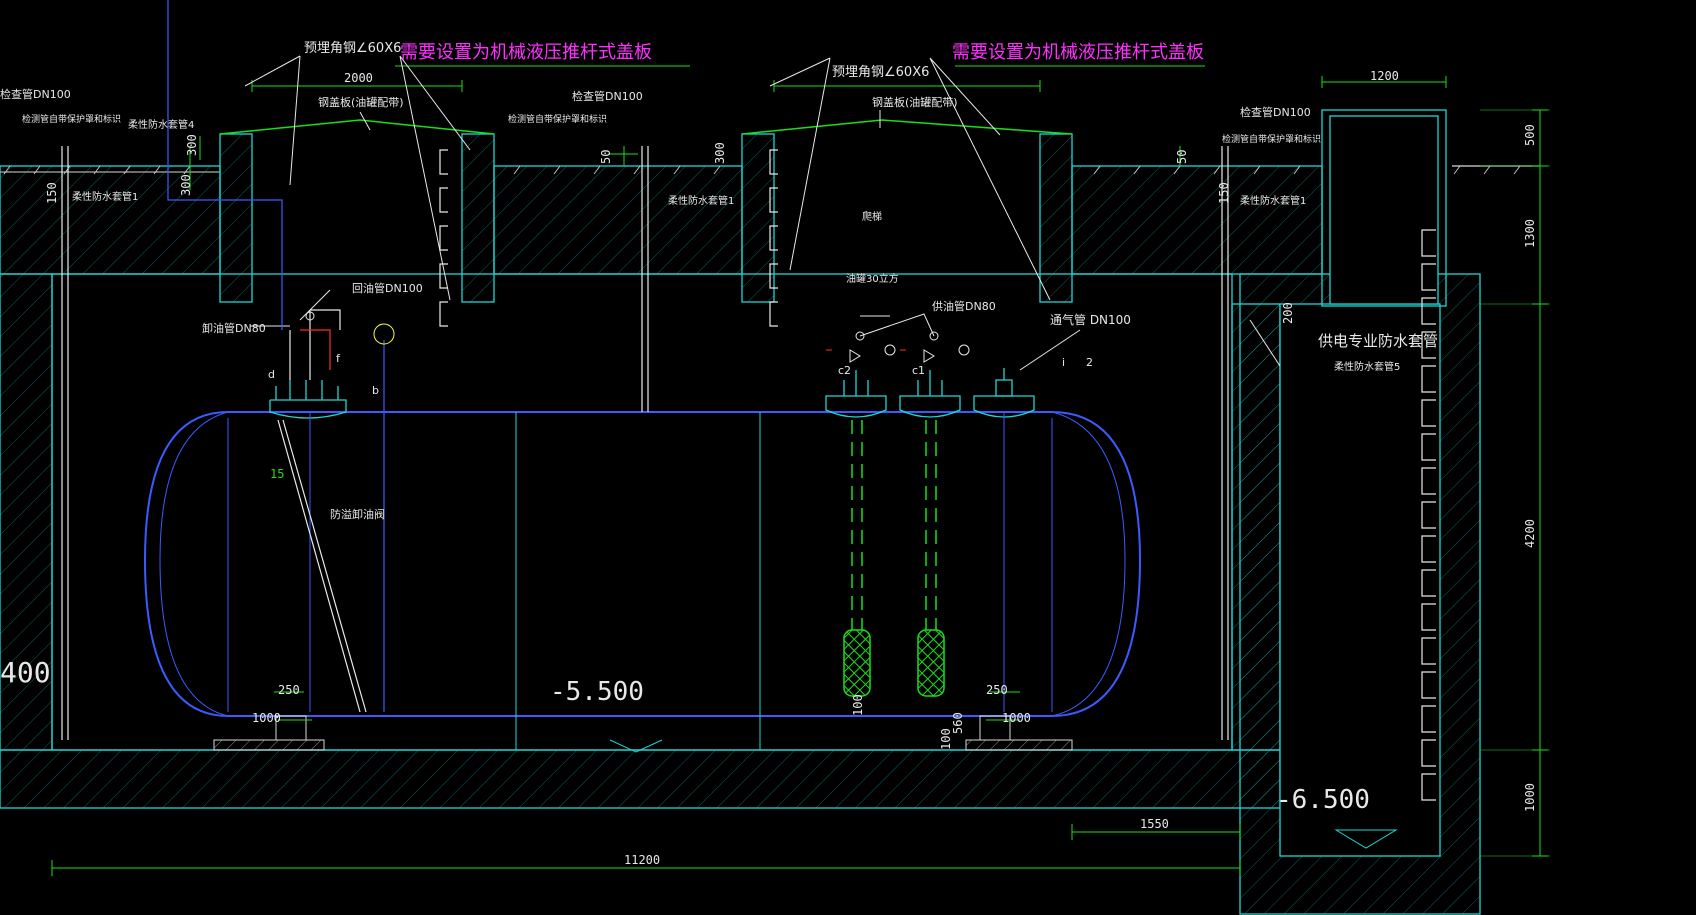 The image size is (1696, 915). What do you see at coordinates (1271, 139) in the screenshot?
I see `inspect-note-right: 检测管自带保护罩和标识` at bounding box center [1271, 139].